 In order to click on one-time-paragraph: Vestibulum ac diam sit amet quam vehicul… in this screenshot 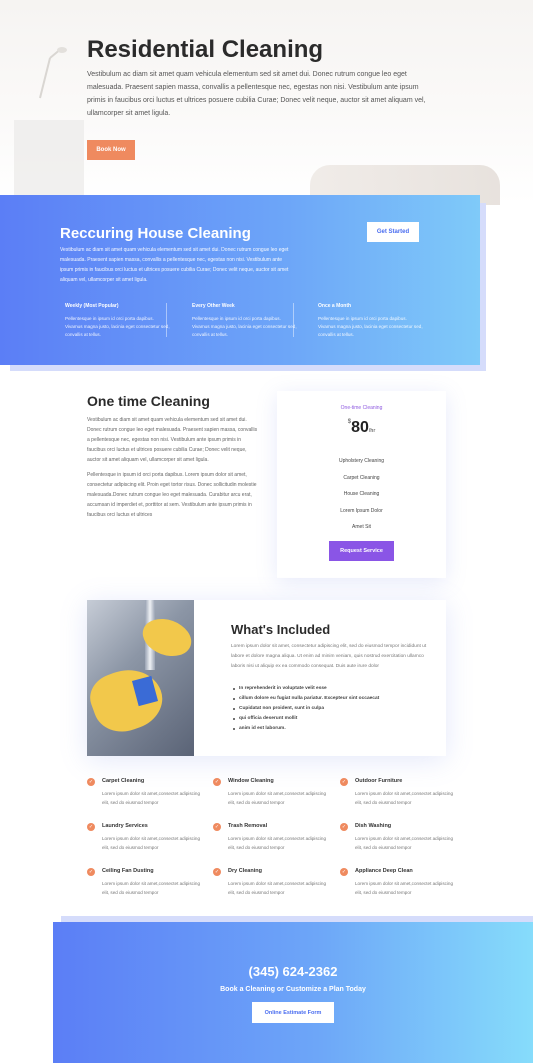, I will do `click(172, 440)`.